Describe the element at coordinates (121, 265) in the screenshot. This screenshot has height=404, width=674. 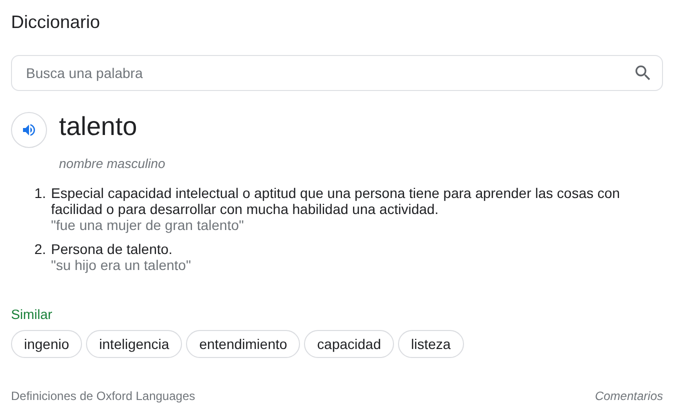
I see `usage-example: "su hijo era un talento"` at that location.